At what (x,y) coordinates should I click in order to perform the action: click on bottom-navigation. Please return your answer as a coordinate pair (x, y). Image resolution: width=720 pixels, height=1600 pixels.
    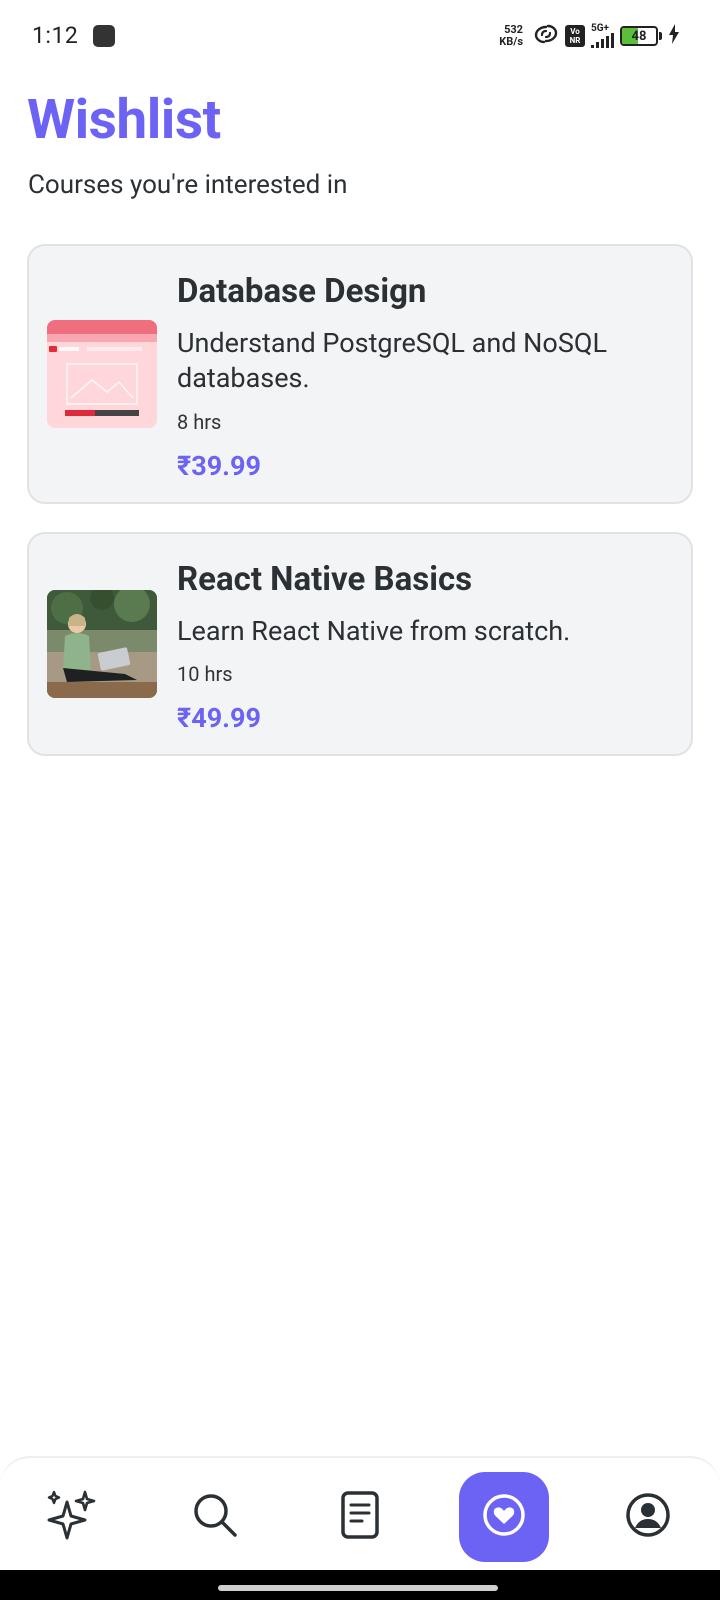
    Looking at the image, I should click on (360, 1513).